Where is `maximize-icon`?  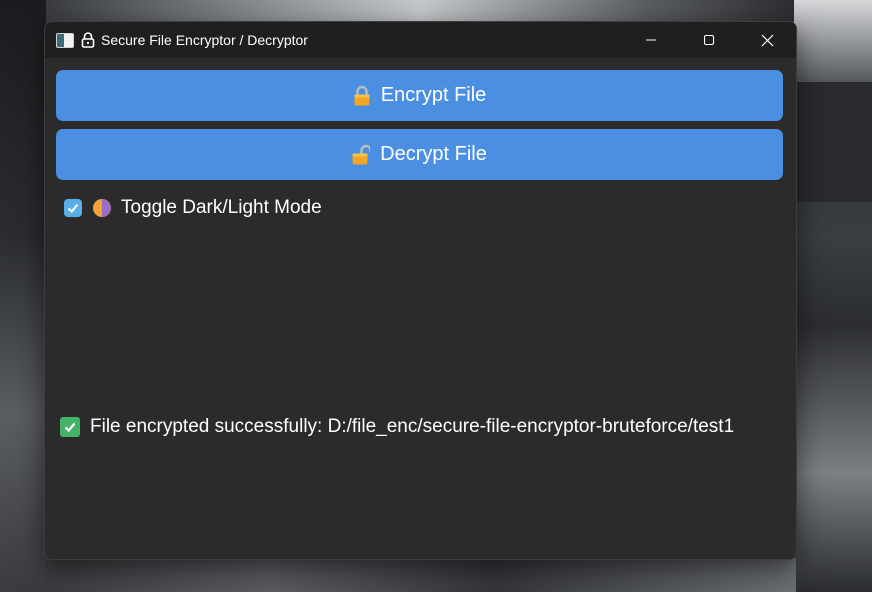 maximize-icon is located at coordinates (709, 40).